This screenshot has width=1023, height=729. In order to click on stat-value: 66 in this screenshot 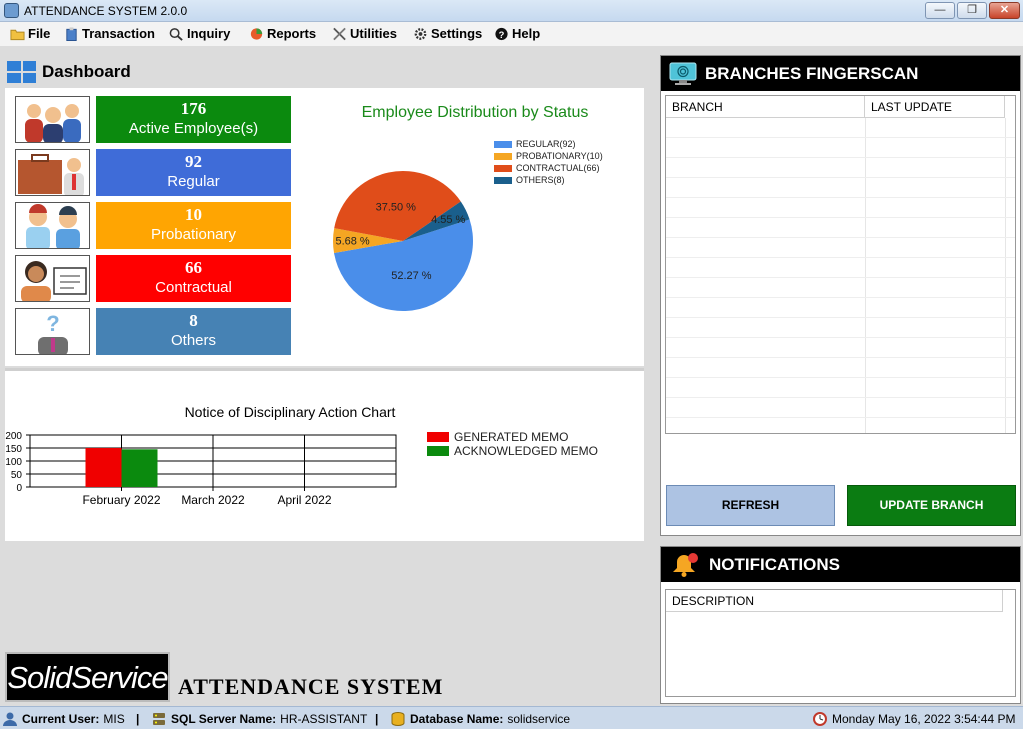, I will do `click(193, 267)`.